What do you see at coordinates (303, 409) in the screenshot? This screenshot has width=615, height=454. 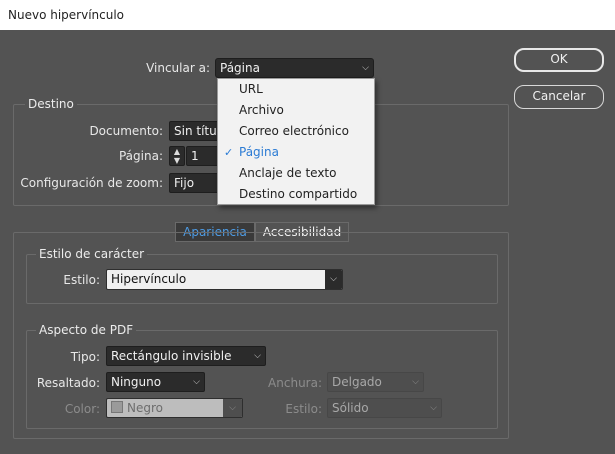 I see `estilo-pdf-label: Estilo:` at bounding box center [303, 409].